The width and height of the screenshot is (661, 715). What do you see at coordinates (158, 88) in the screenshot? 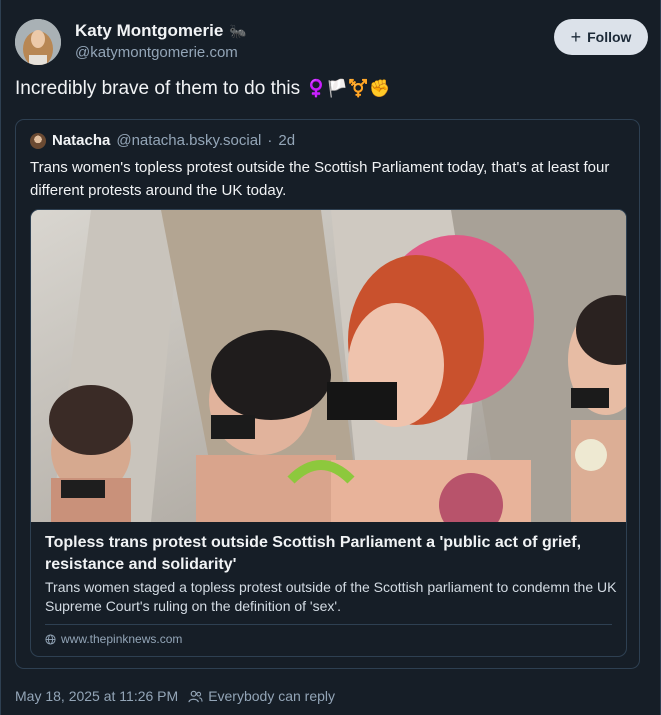
I see `post-text-body: Incredibly brave of them to do this` at bounding box center [158, 88].